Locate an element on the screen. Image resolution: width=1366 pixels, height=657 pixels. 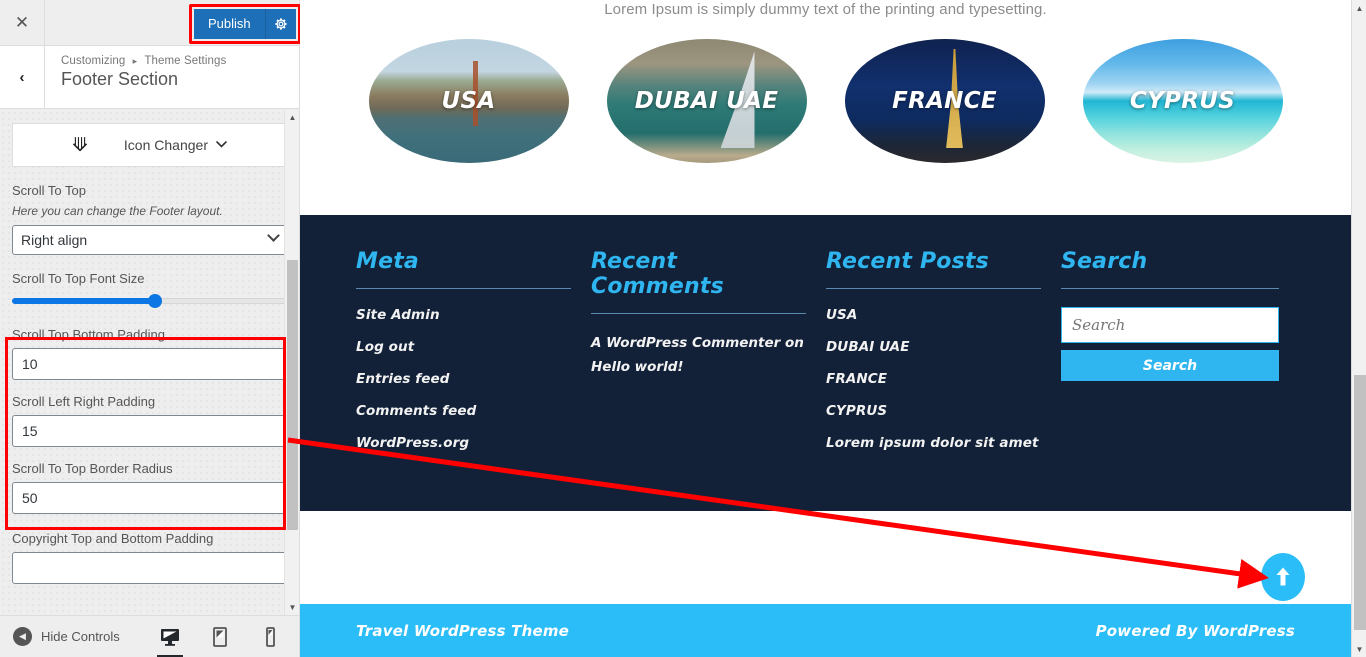
control-scroll-top-bottom-padding: Scroll Top Bottom Padding is located at coordinates (149, 353).